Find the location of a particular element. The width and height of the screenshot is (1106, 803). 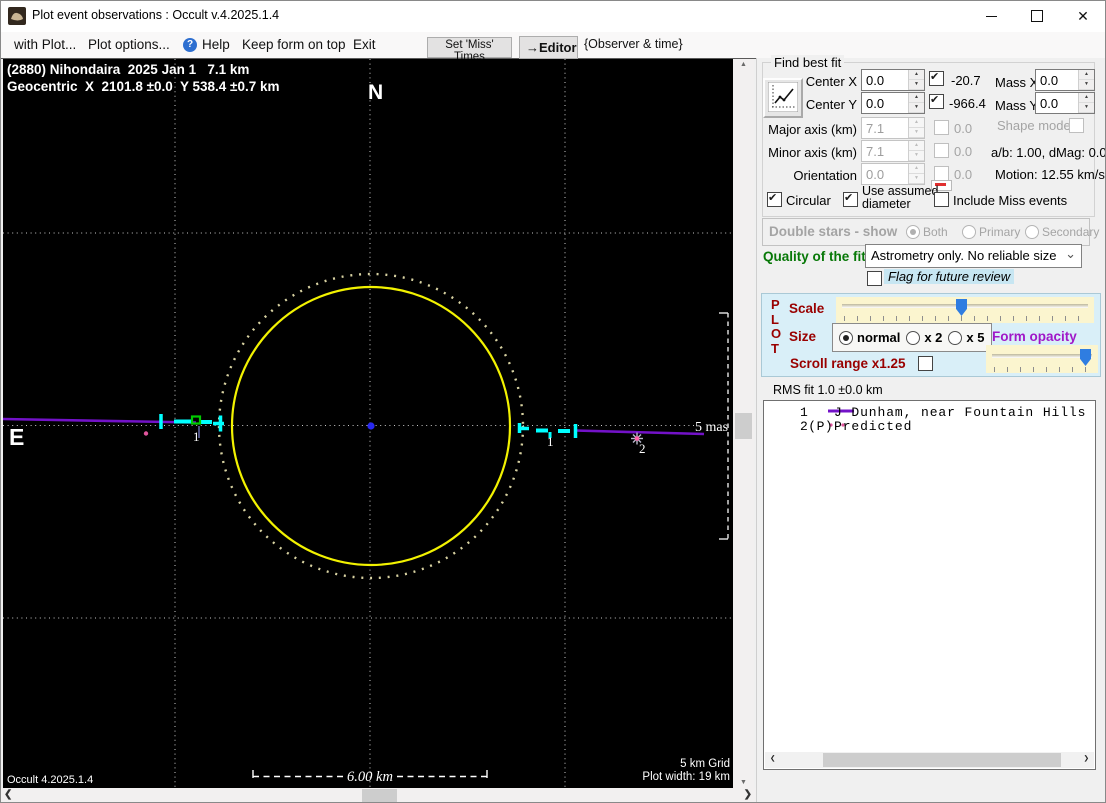

scroll-up-icon: ▲ is located at coordinates (743, 64).